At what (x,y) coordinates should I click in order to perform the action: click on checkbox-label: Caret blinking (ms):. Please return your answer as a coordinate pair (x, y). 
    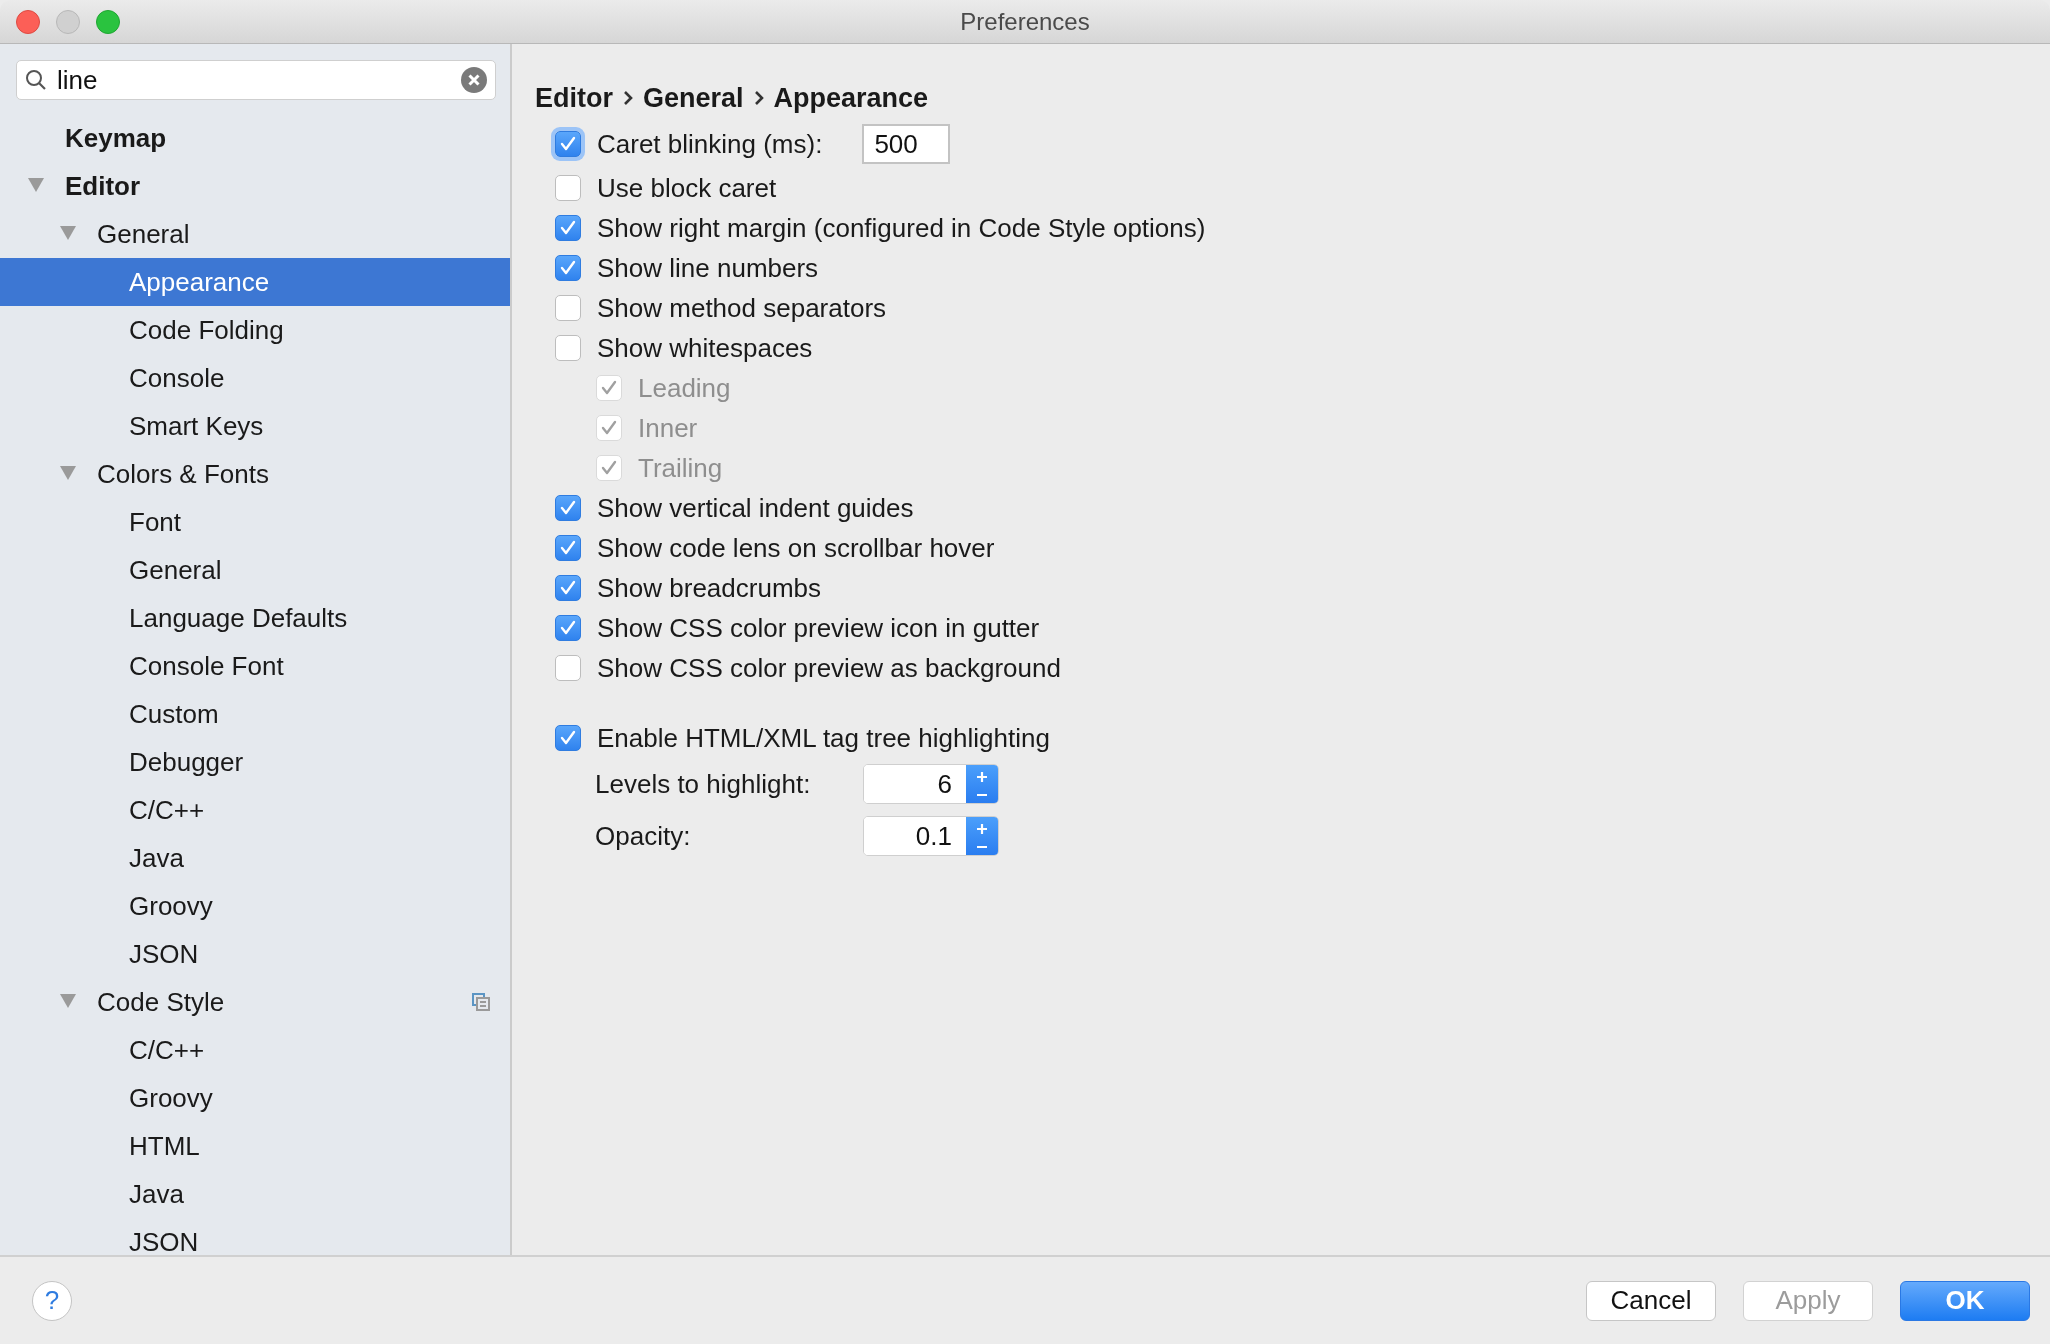
    Looking at the image, I should click on (710, 144).